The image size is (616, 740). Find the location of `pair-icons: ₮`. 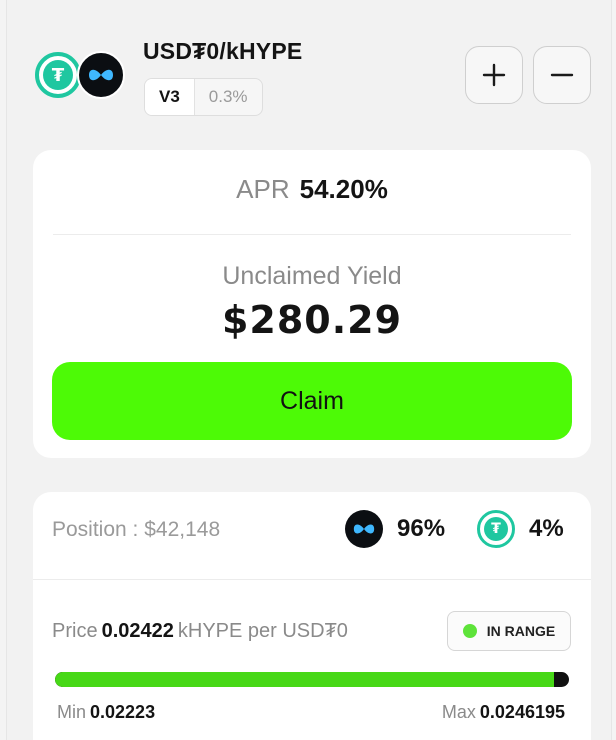

pair-icons: ₮ is located at coordinates (80, 75).